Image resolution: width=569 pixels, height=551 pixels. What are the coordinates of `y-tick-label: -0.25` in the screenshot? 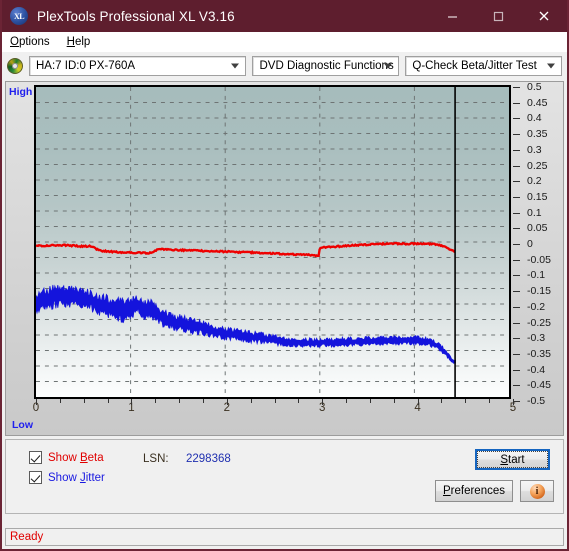 It's located at (539, 322).